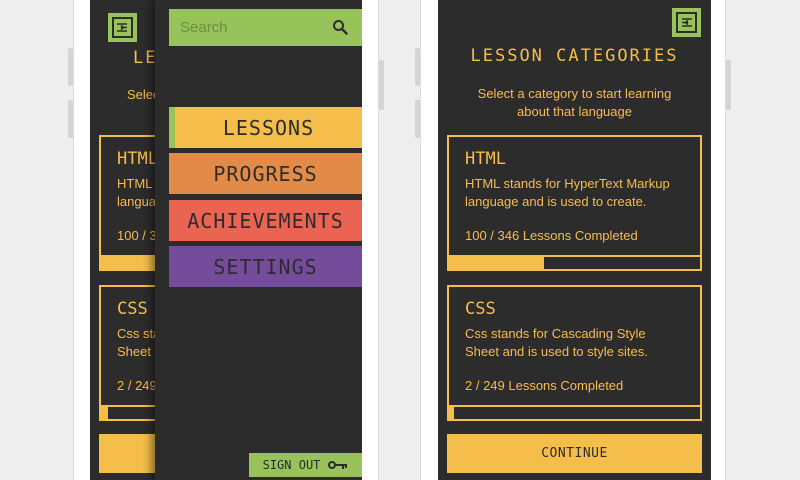 This screenshot has width=800, height=480. Describe the element at coordinates (291, 465) in the screenshot. I see `sign-out-label: SIGN OUT` at that location.